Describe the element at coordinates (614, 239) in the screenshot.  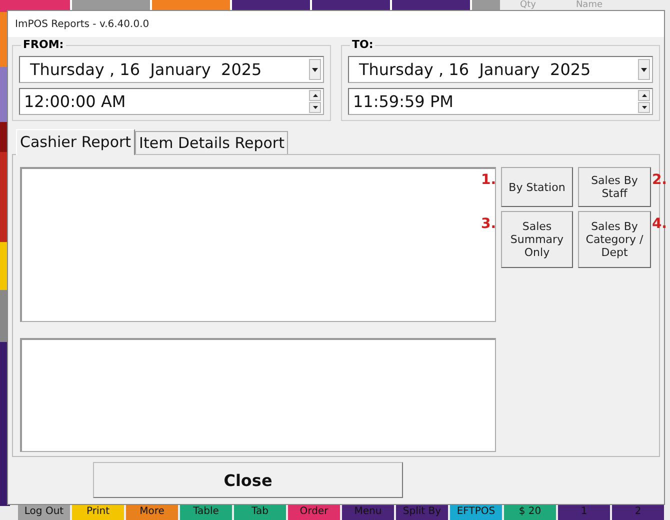
I see `report-button: Sales By Category / Dept` at that location.